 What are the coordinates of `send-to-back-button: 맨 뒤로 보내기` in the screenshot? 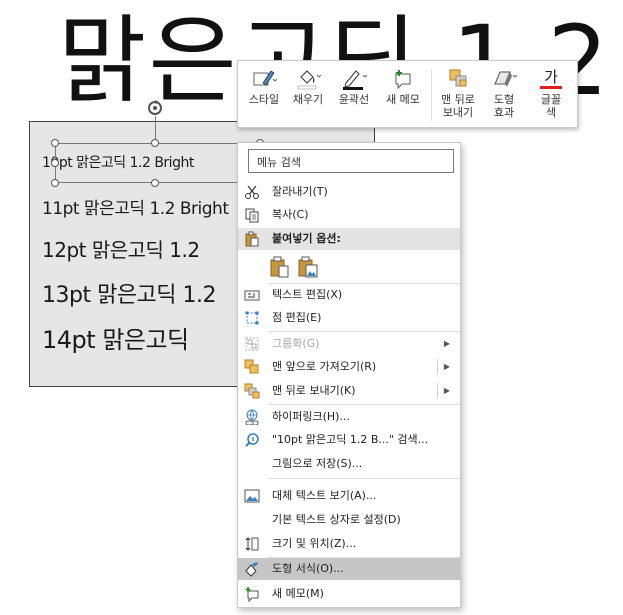 It's located at (458, 92).